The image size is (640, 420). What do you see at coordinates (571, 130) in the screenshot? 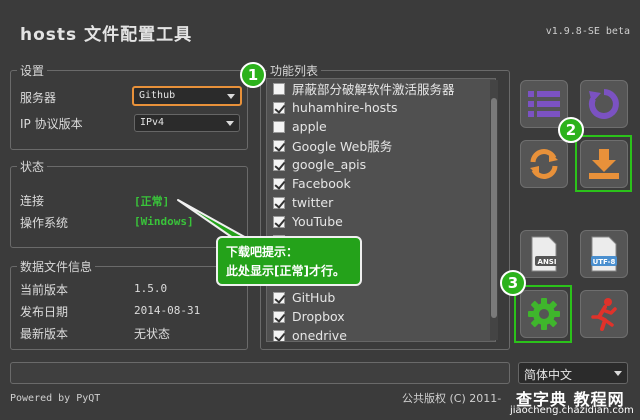
I see `callout-number-2: 2` at bounding box center [571, 130].